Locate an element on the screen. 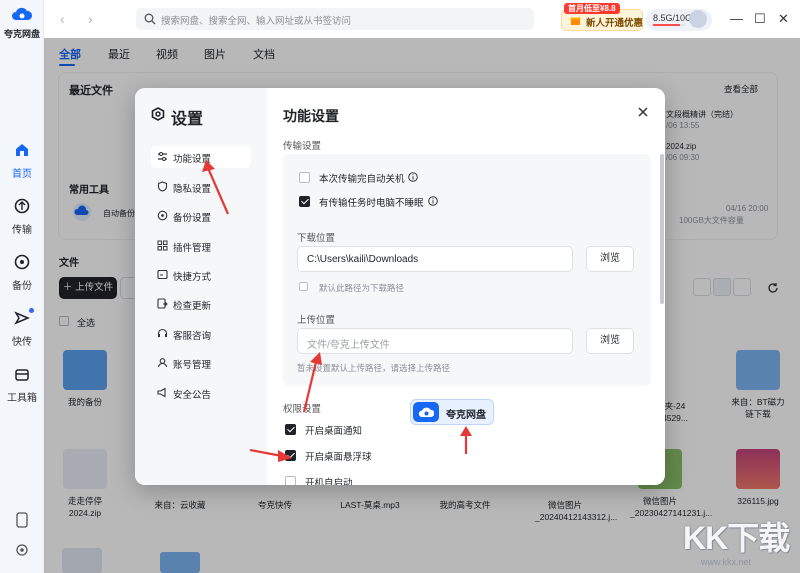 The width and height of the screenshot is (800, 573). settings-nav-update: 检查更新 is located at coordinates (201, 304).